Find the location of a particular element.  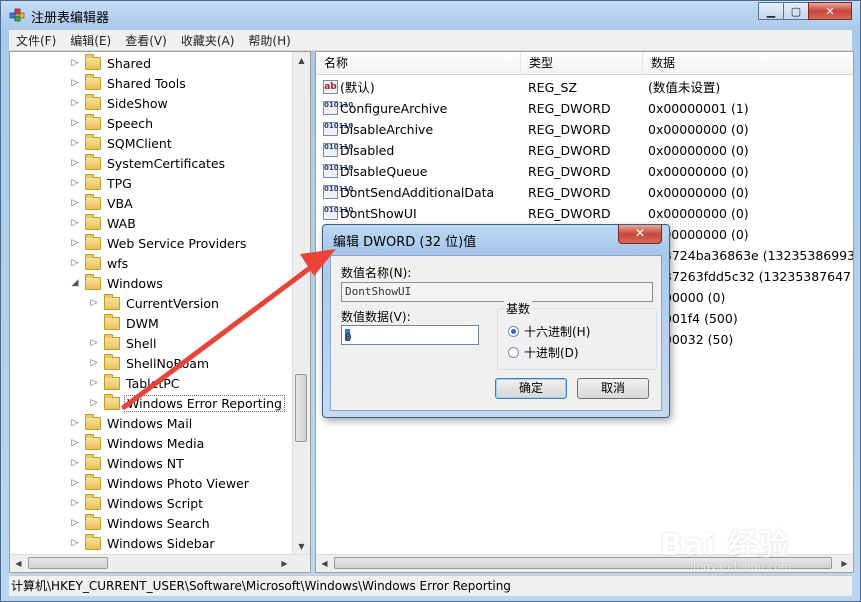

tree-item: ▷ Shell is located at coordinates (124, 343).